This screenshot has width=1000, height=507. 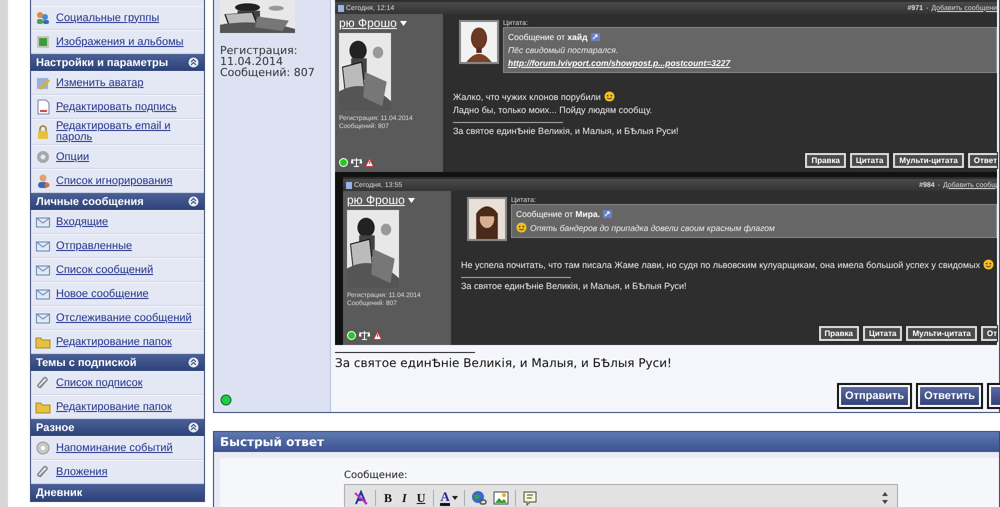 I want to click on sidebar-header: Настройки и параметры, so click(x=117, y=62).